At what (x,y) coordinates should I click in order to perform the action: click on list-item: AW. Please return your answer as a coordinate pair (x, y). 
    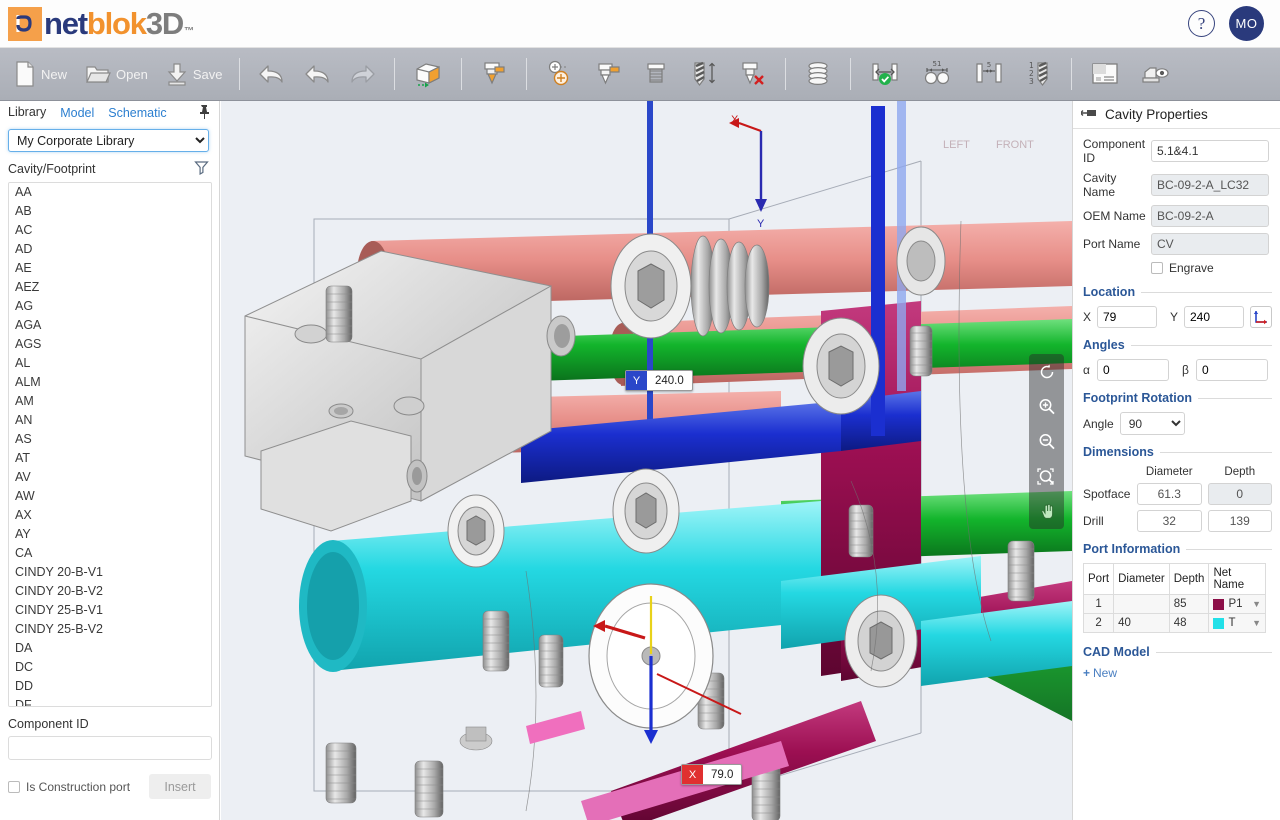
    Looking at the image, I should click on (110, 496).